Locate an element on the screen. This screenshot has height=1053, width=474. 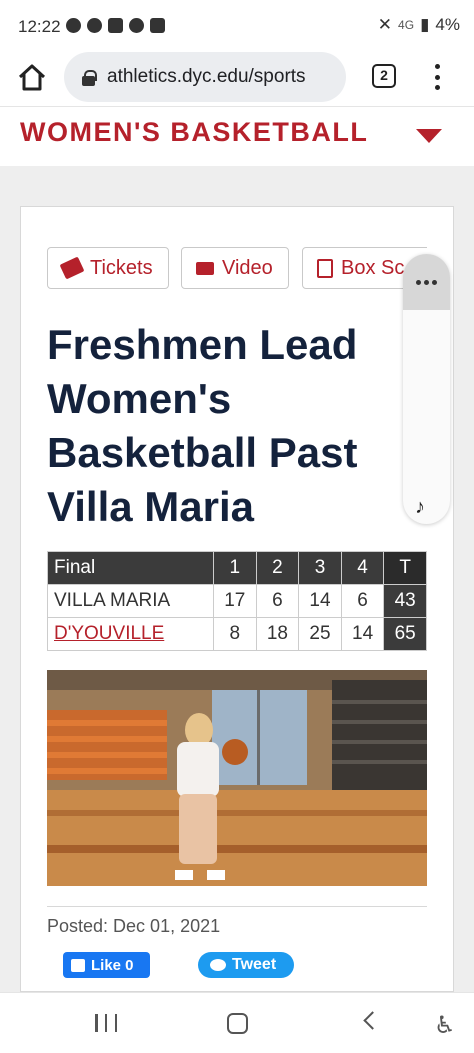
system-navigation-bar: ♿ is located at coordinates (237, 1022).